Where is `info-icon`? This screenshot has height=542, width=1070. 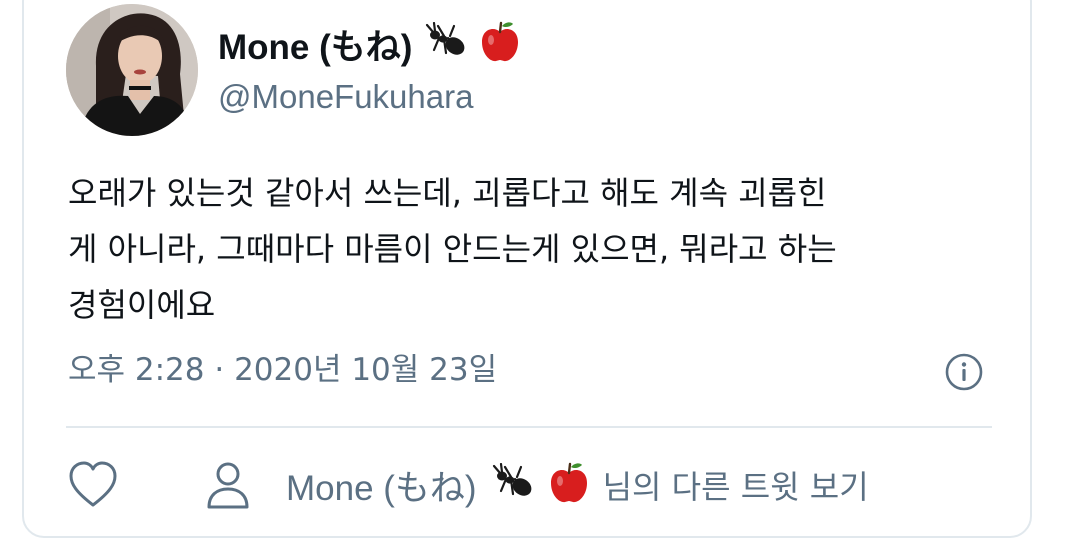 info-icon is located at coordinates (964, 372).